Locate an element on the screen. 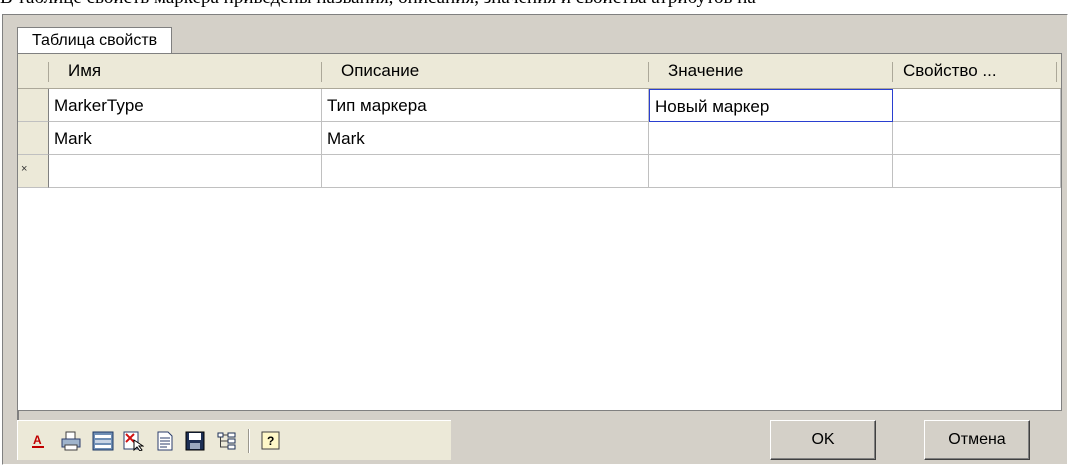 The width and height of the screenshot is (1071, 468). cell-value-selected: Новый маркер is located at coordinates (771, 105).